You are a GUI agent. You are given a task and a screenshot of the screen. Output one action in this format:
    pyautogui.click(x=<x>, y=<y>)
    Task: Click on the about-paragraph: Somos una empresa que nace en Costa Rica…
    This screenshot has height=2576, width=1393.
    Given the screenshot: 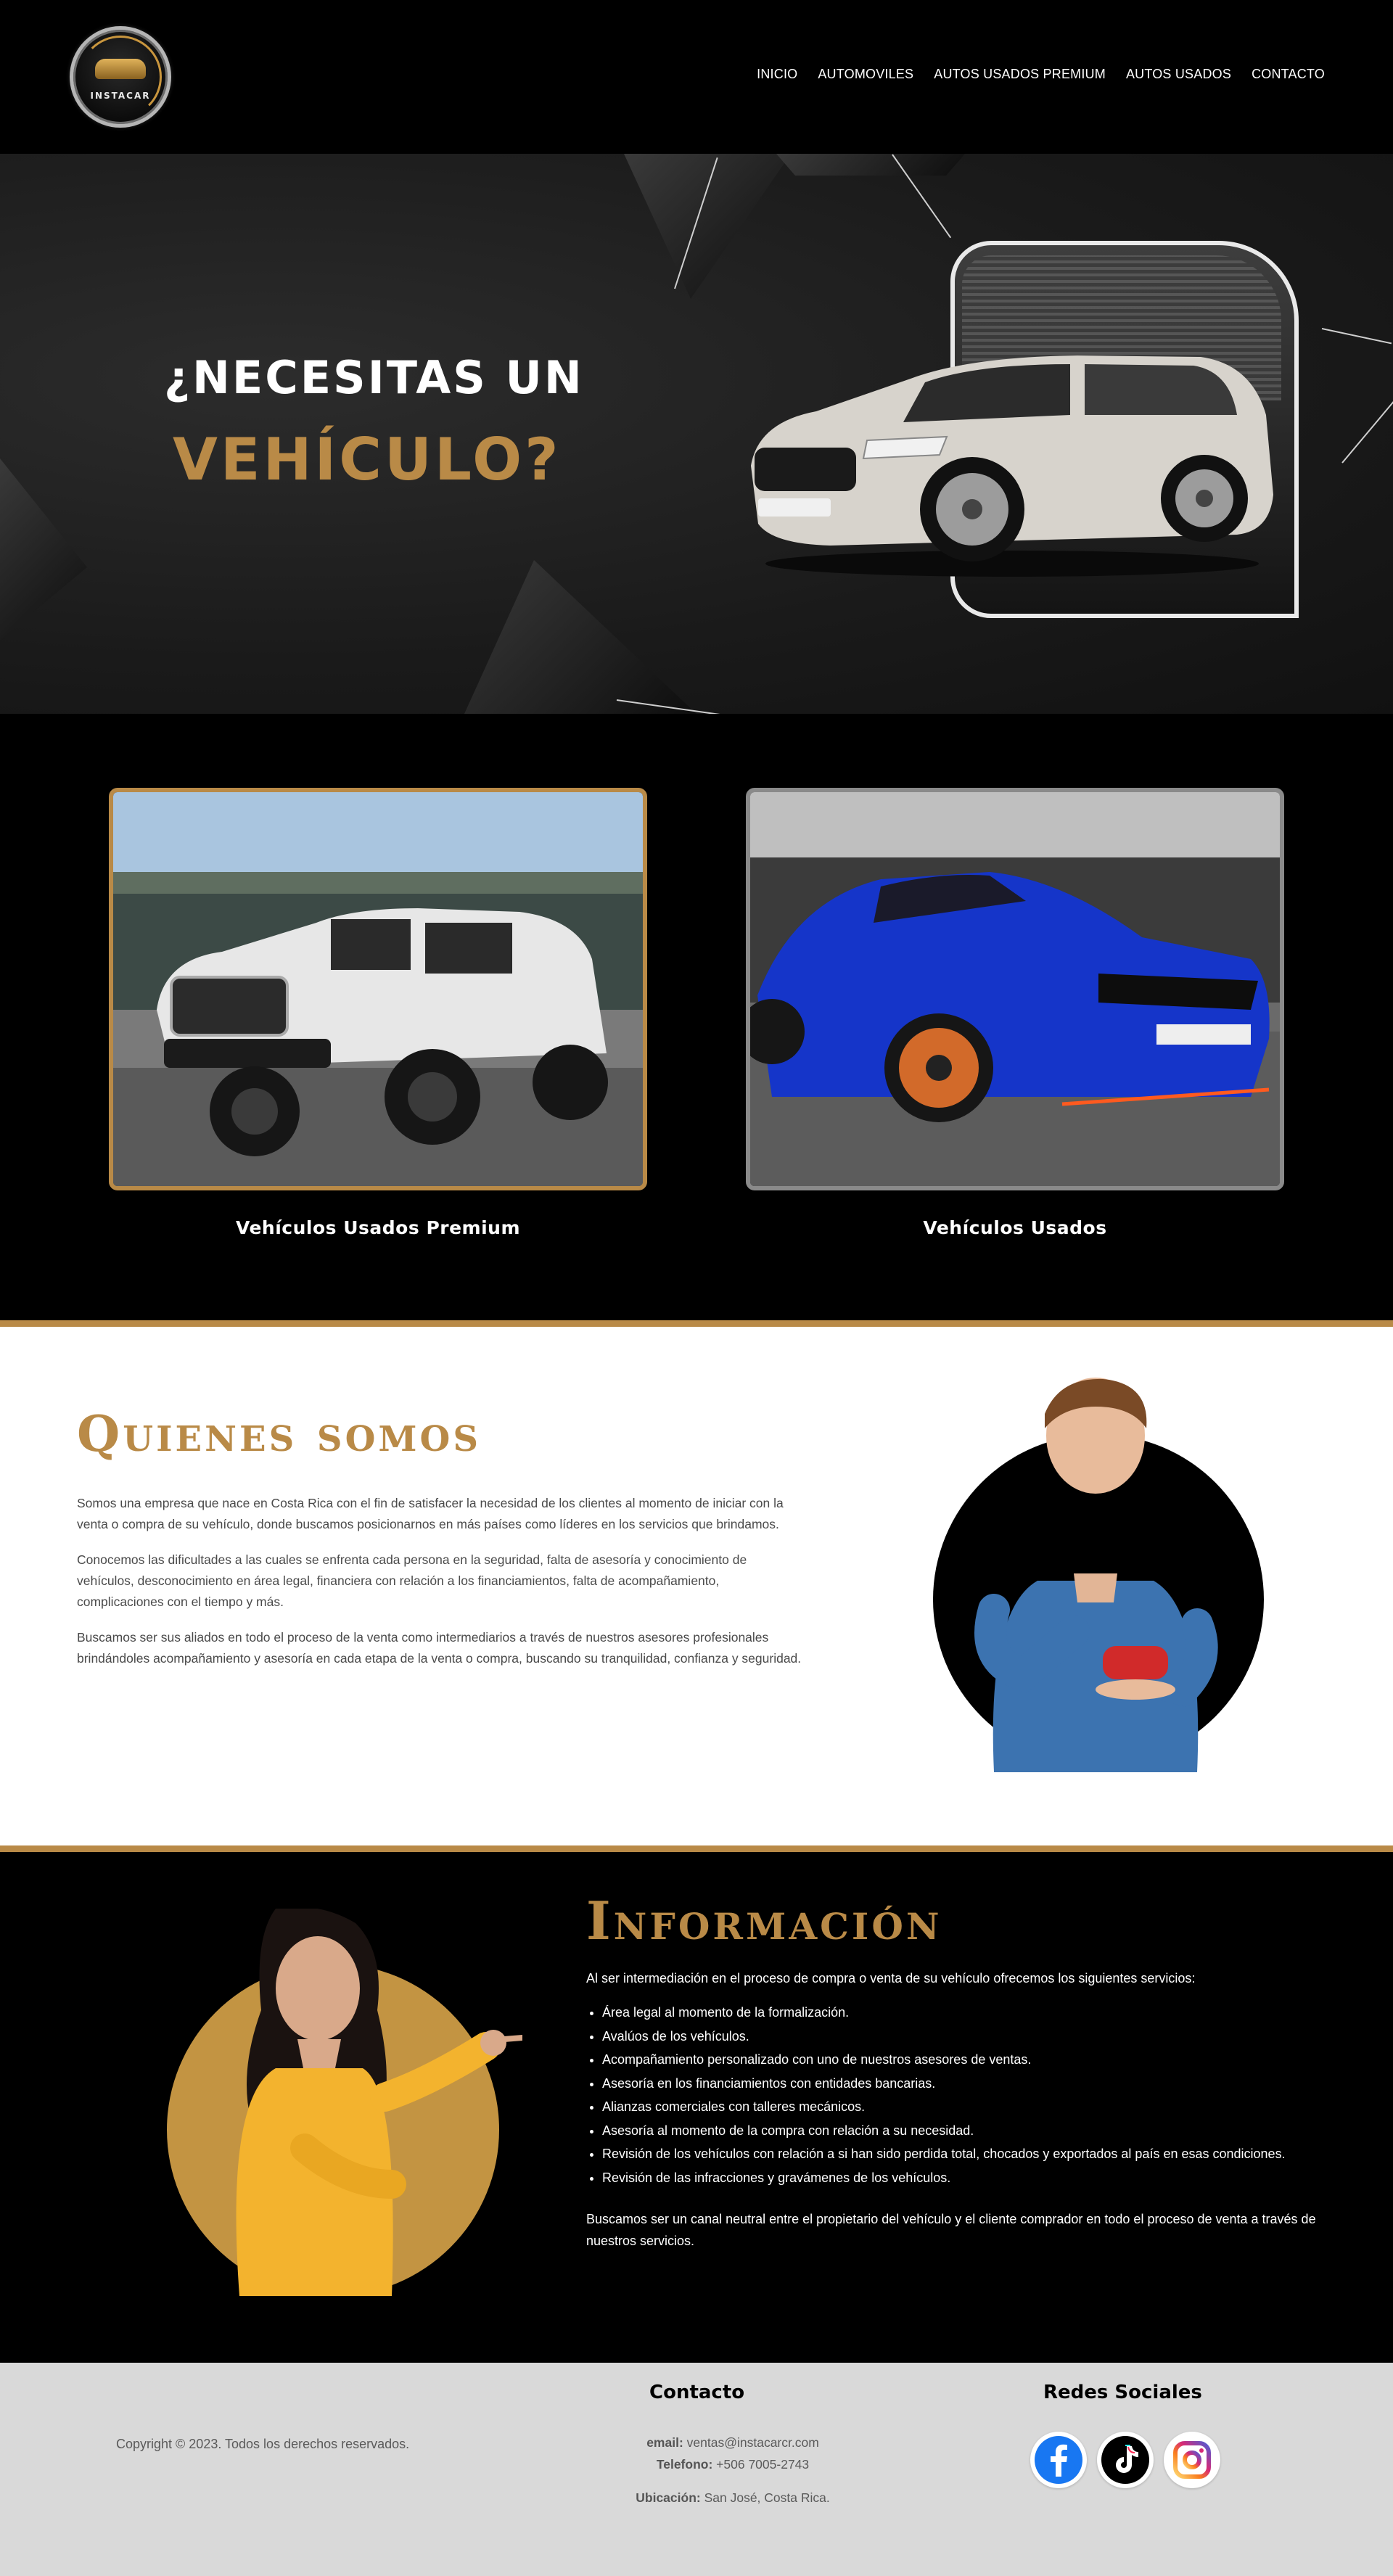 What is the action you would take?
    pyautogui.click(x=430, y=1513)
    